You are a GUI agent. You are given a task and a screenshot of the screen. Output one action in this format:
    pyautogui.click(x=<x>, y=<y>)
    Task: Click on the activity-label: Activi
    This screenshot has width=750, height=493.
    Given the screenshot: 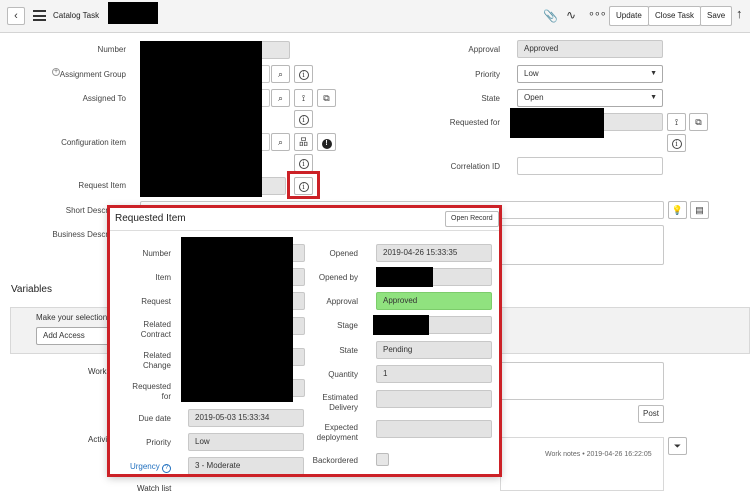 What is the action you would take?
    pyautogui.click(x=98, y=439)
    